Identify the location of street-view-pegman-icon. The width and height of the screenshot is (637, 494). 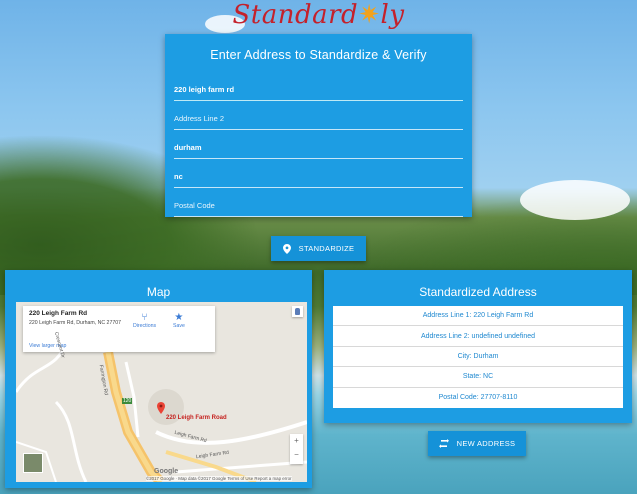
(297, 311).